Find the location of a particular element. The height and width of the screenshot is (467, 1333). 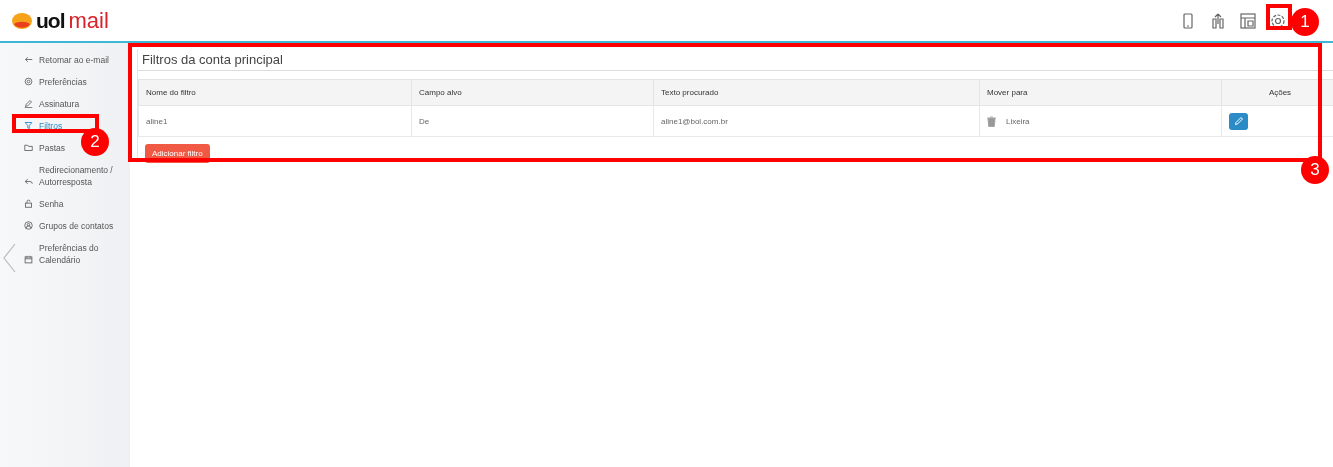

calendar-icon is located at coordinates (28, 259).